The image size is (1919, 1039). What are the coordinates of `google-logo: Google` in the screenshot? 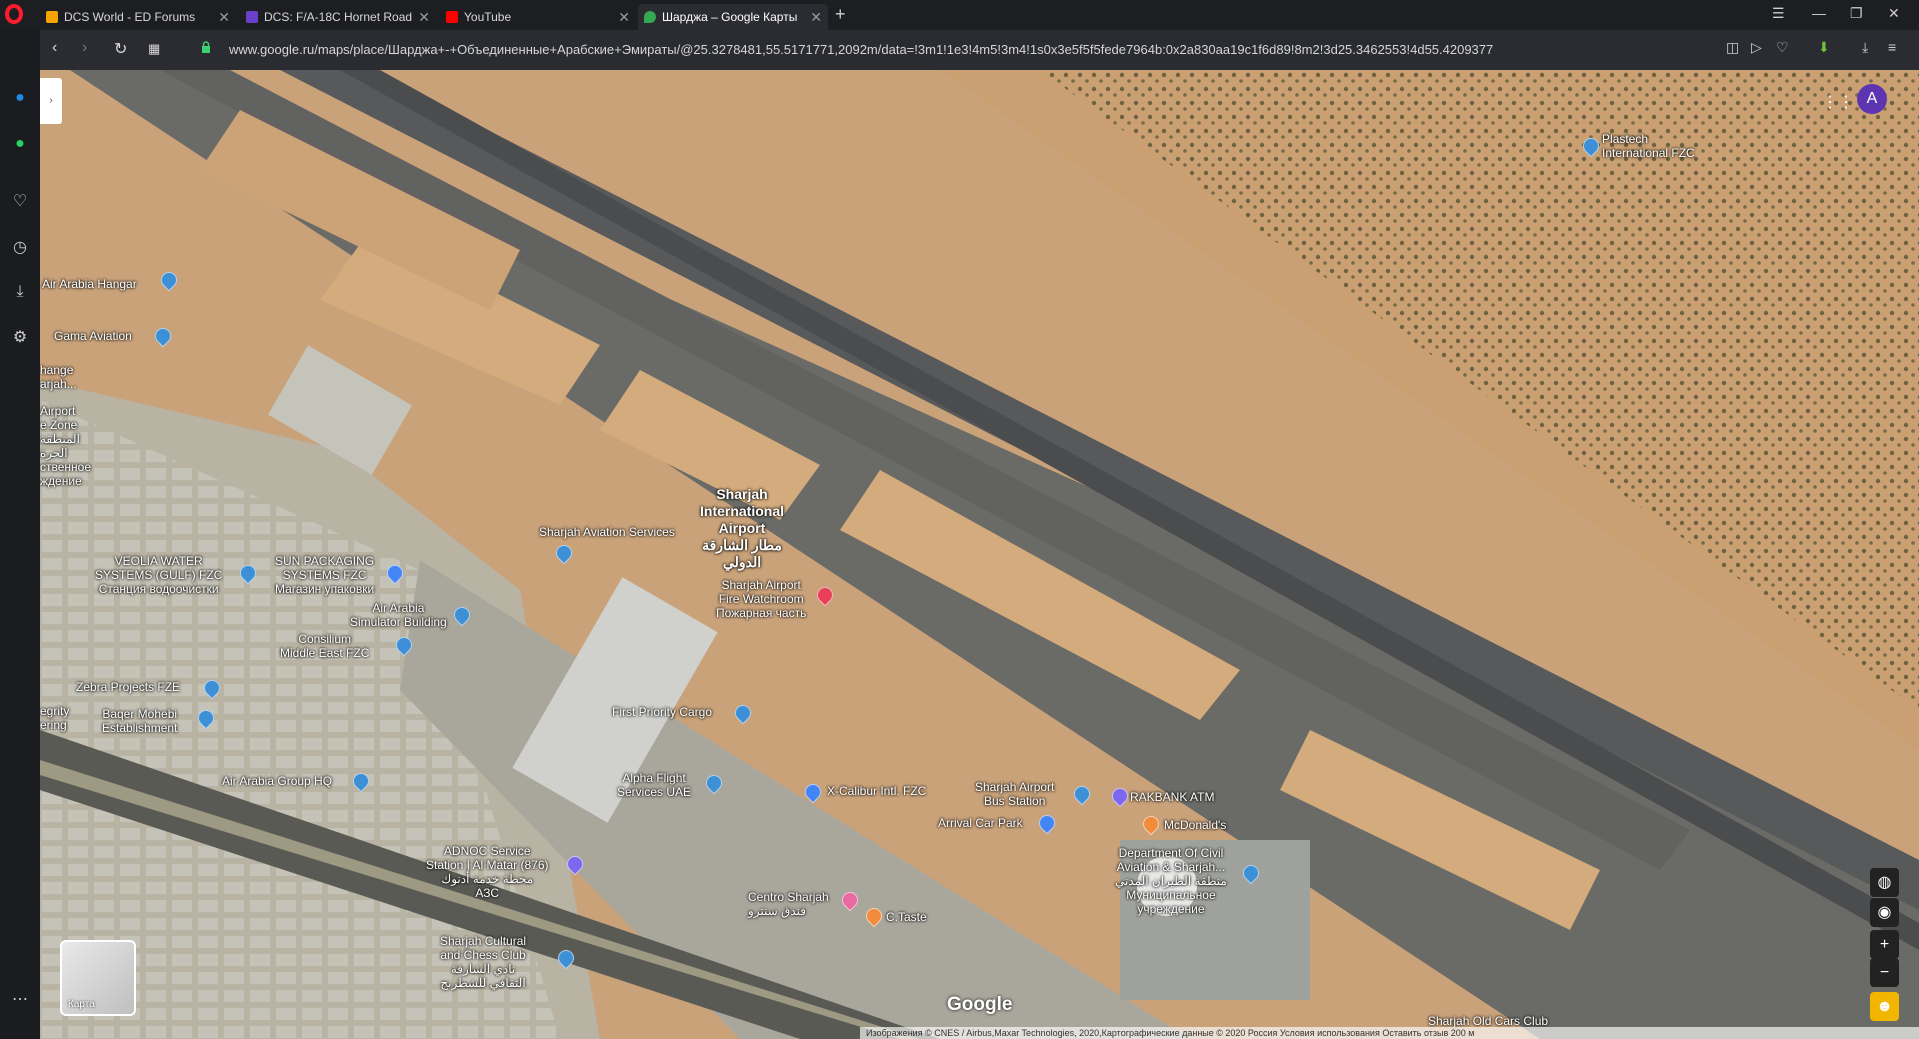 It's located at (980, 1004).